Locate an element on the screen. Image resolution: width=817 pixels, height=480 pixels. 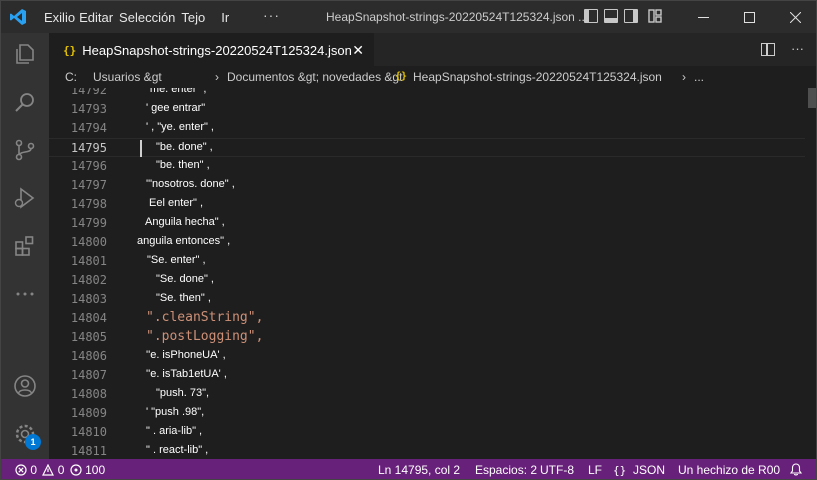
close-window-icon is located at coordinates (794, 17).